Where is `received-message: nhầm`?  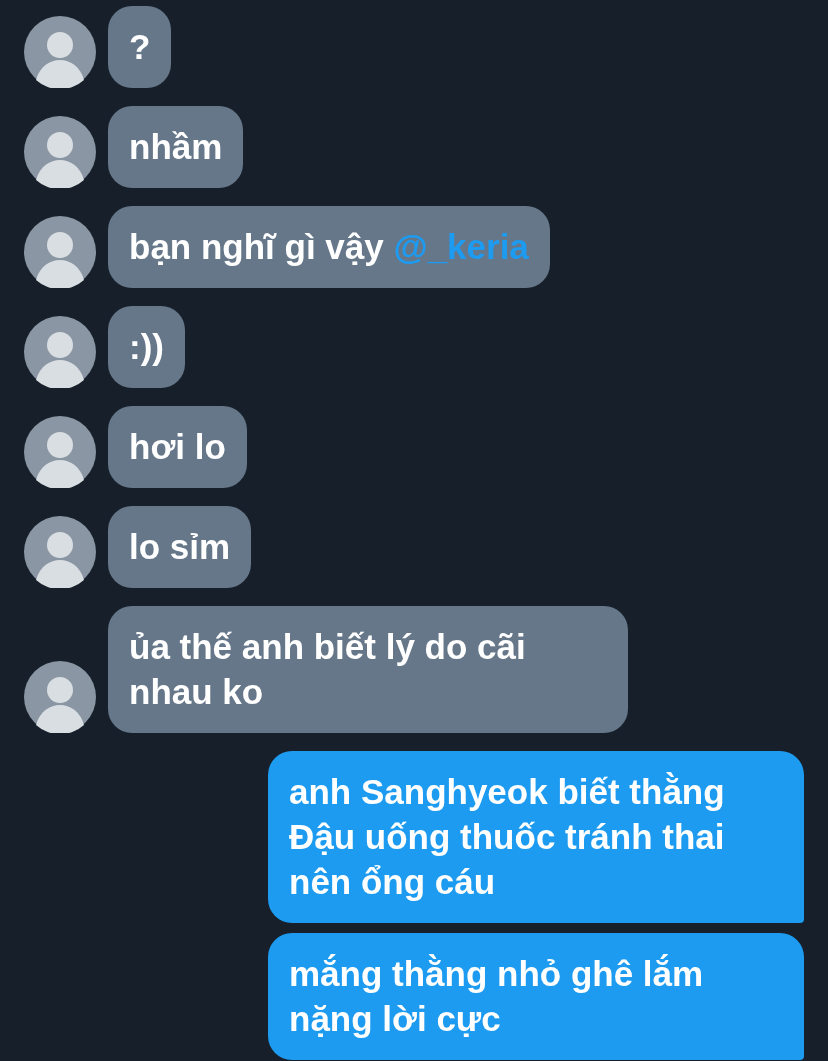 received-message: nhầm is located at coordinates (176, 147).